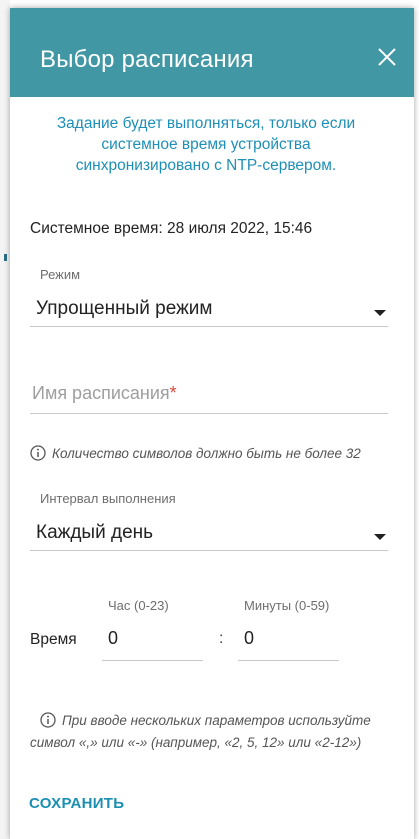 The image size is (419, 839). Describe the element at coordinates (60, 274) in the screenshot. I see `mode-label: Режим` at that location.